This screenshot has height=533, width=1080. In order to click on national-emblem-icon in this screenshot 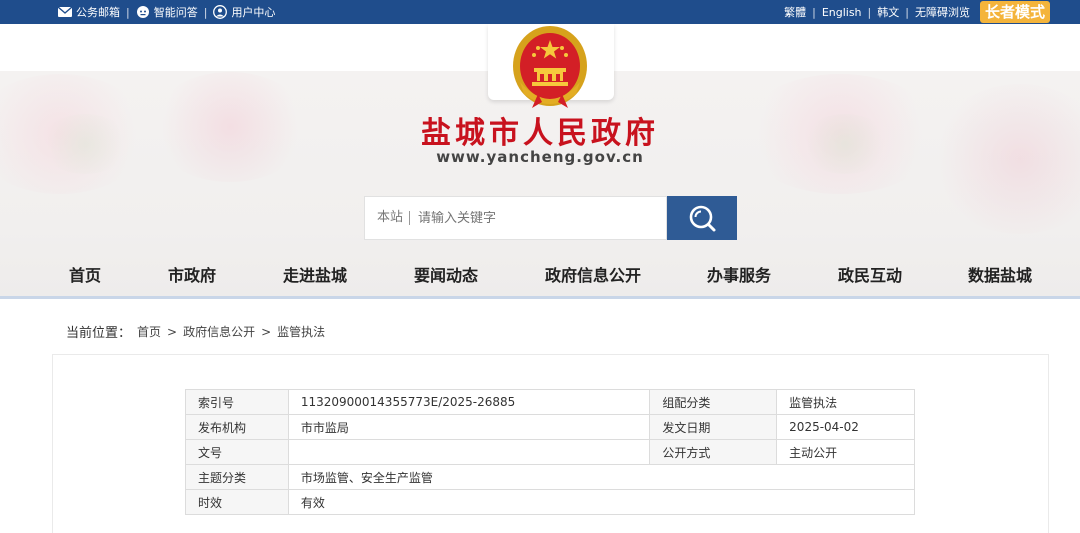, I will do `click(550, 67)`.